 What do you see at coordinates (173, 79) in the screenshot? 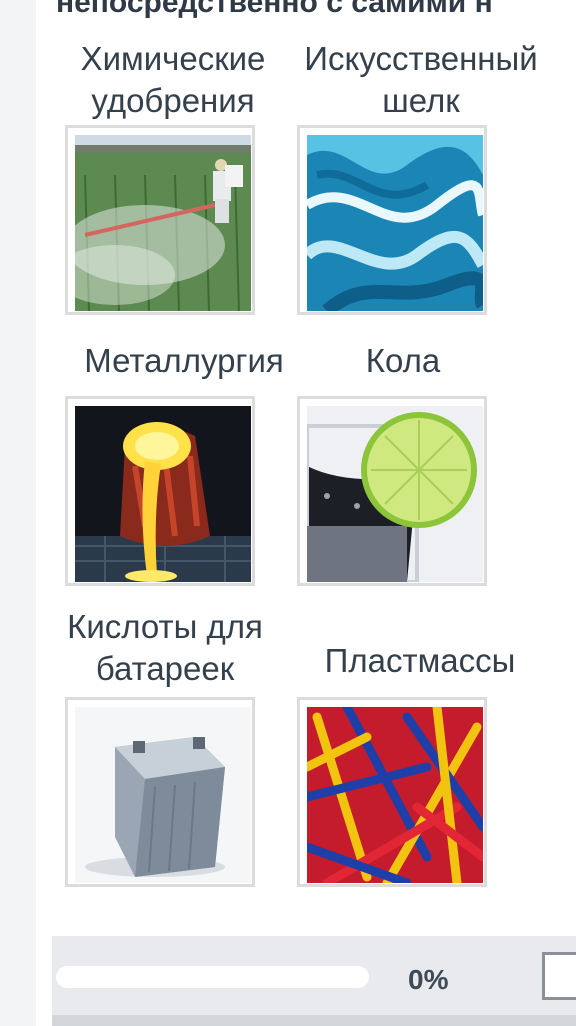
I see `item-label-fertilizers: Химические удобрения` at bounding box center [173, 79].